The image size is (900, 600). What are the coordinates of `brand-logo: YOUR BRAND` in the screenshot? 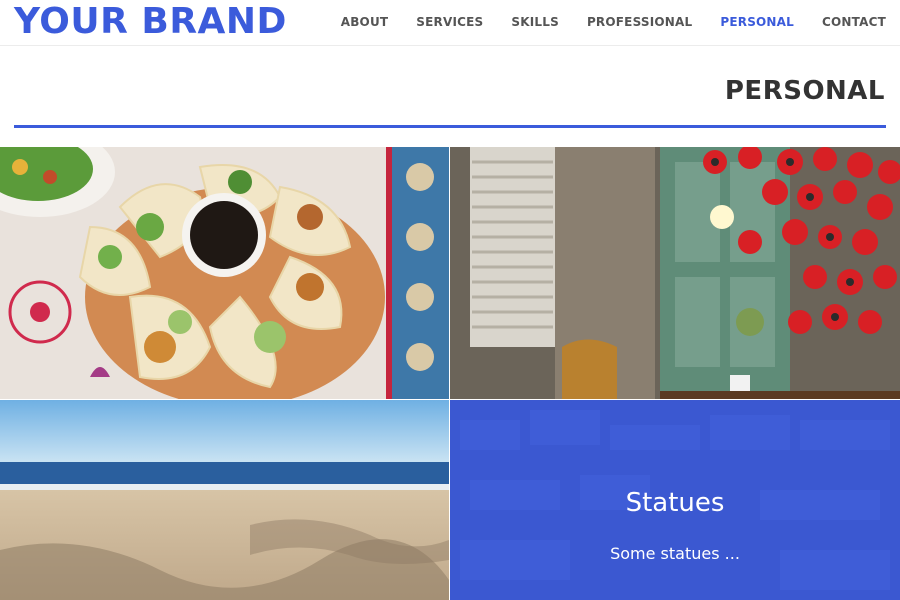 It's located at (150, 22).